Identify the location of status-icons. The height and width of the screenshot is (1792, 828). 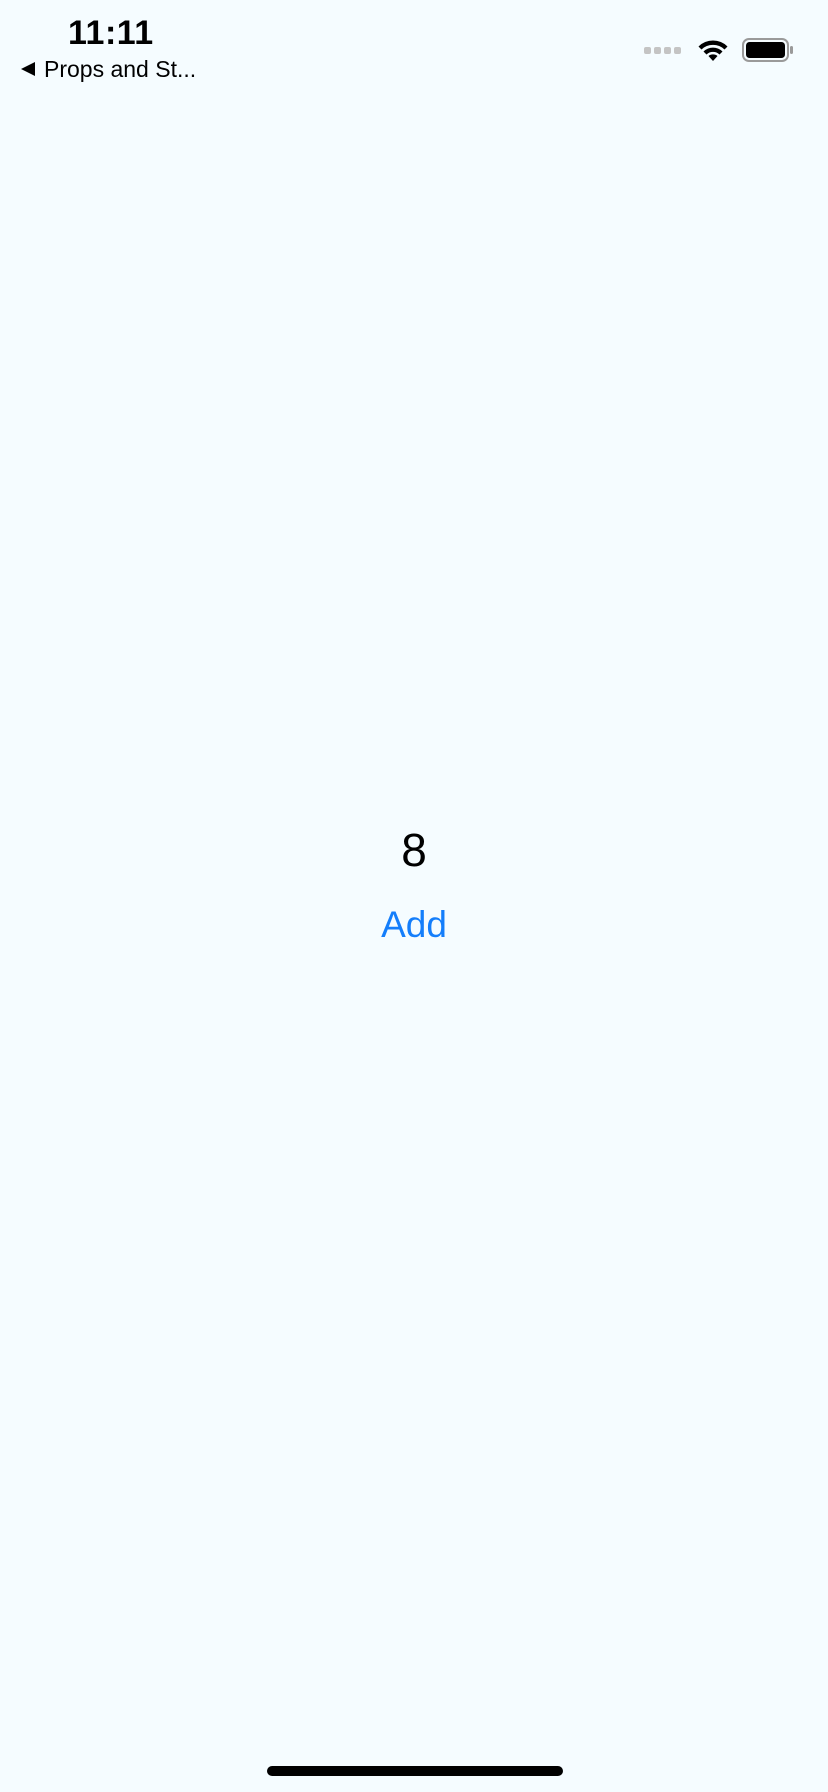
(719, 50).